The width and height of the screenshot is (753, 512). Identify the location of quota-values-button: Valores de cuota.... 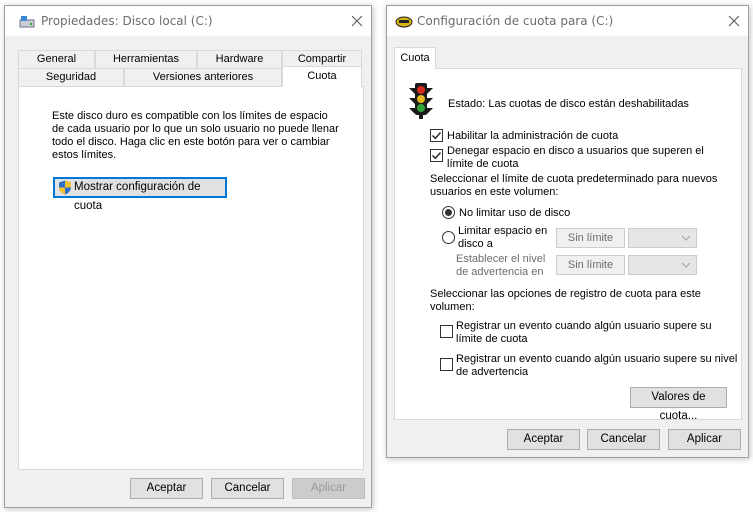
(678, 404).